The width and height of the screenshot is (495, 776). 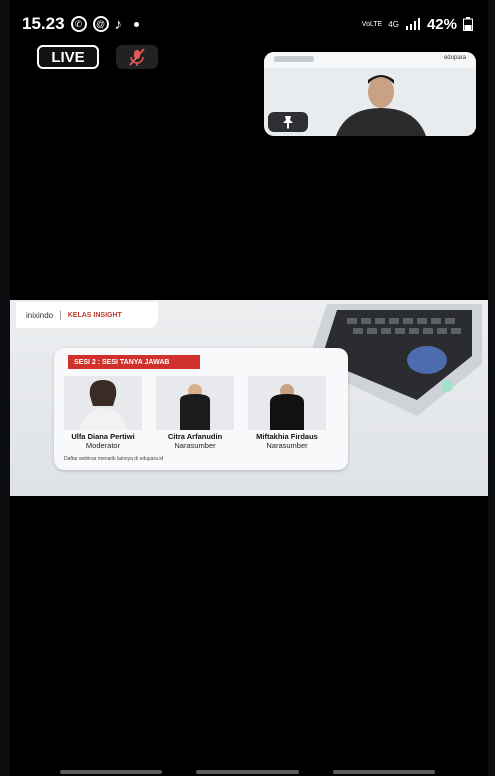 What do you see at coordinates (370, 60) in the screenshot?
I see `pip-header: edupara` at bounding box center [370, 60].